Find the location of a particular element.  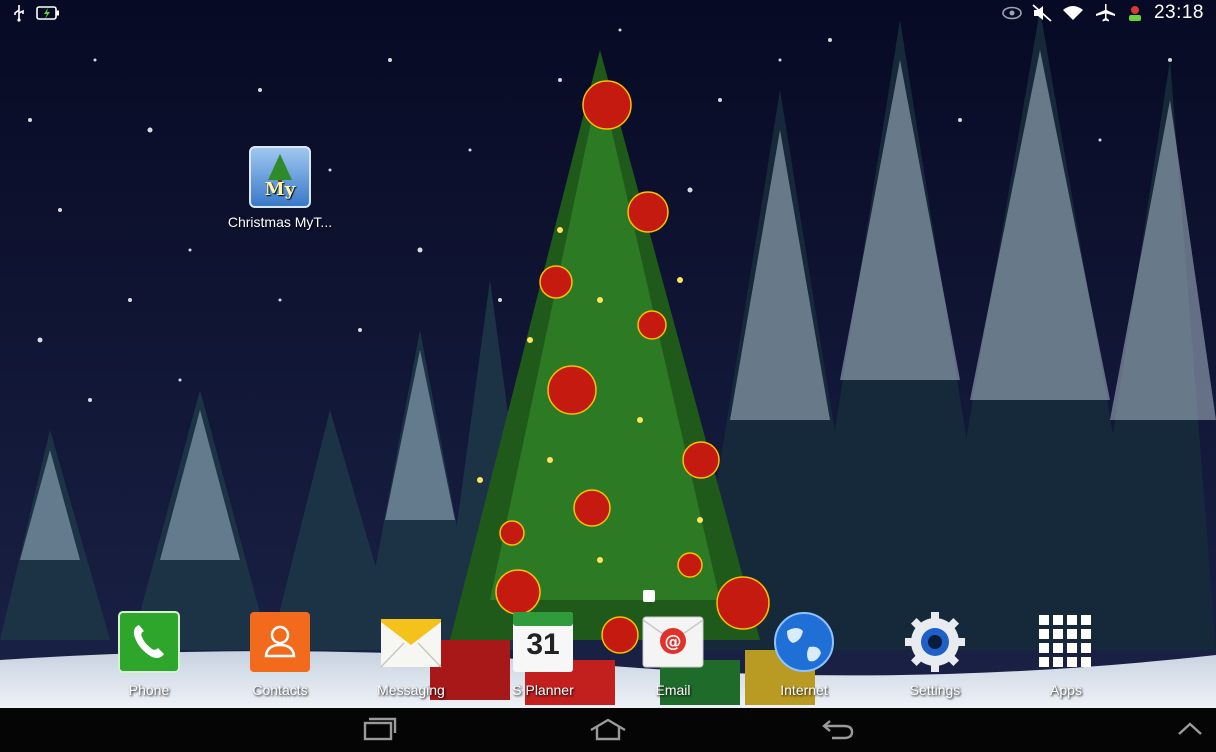

phone-icon is located at coordinates (149, 642).